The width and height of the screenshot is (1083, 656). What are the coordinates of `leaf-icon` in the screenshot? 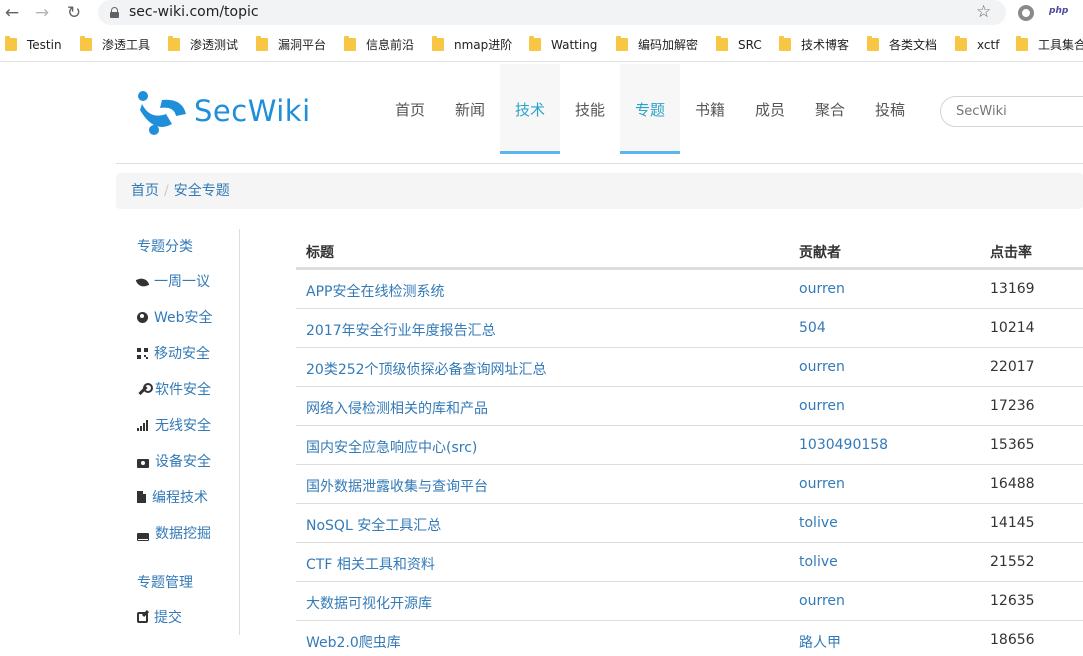 It's located at (142, 282).